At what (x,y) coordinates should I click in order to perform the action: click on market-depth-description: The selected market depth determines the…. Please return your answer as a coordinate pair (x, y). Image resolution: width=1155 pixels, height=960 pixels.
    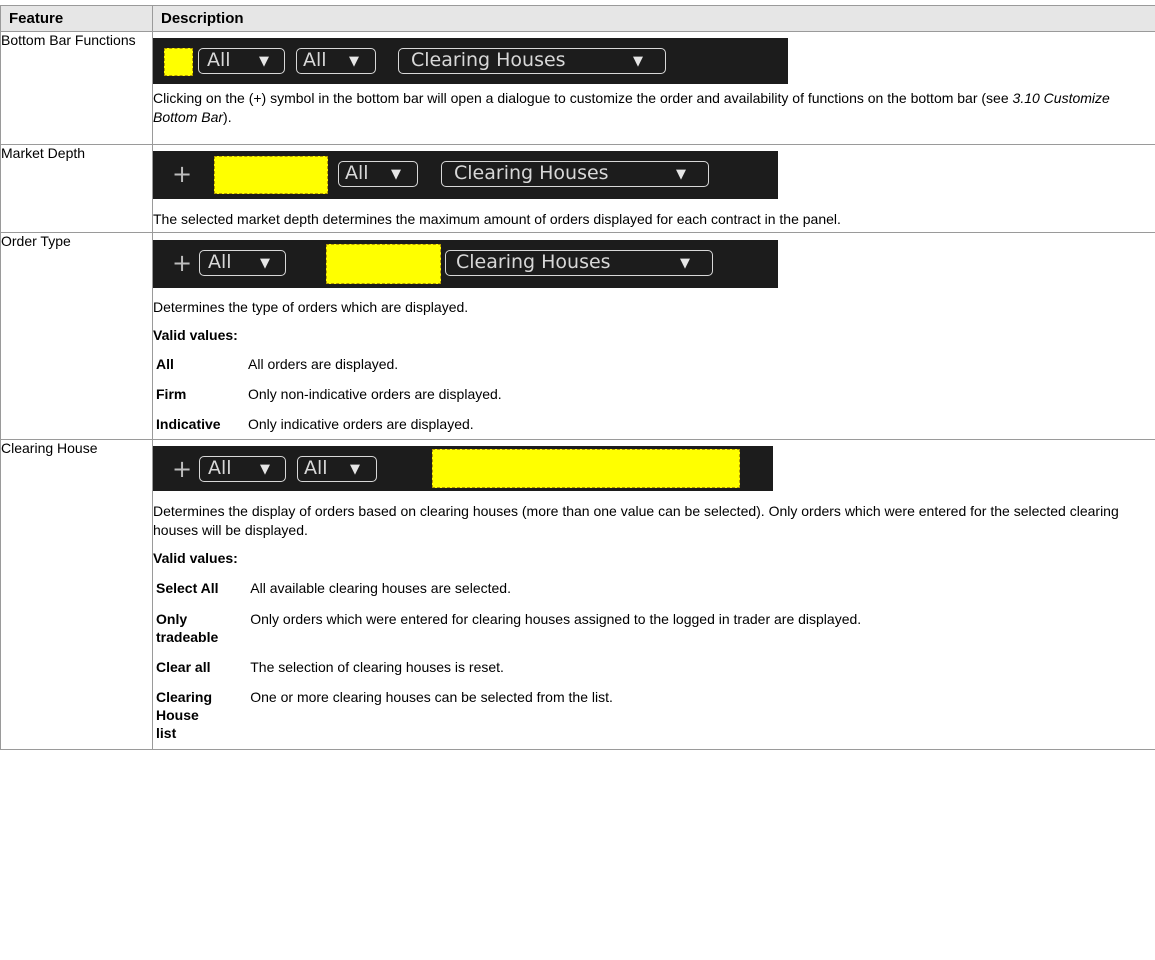
    Looking at the image, I should click on (497, 219).